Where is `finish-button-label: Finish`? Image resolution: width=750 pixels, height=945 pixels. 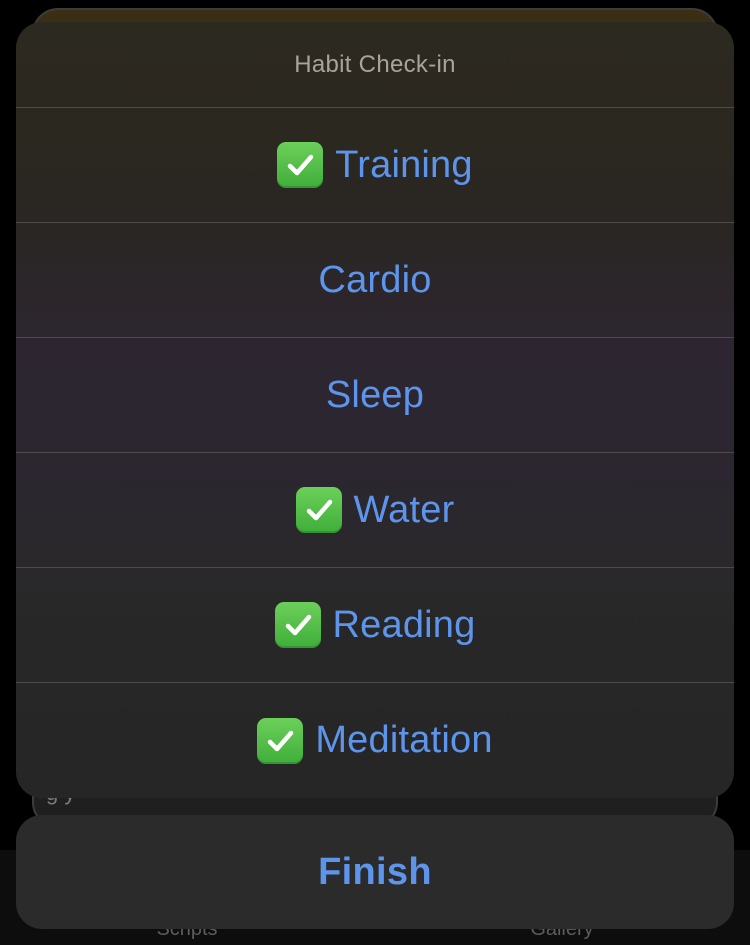
finish-button-label: Finish is located at coordinates (375, 871).